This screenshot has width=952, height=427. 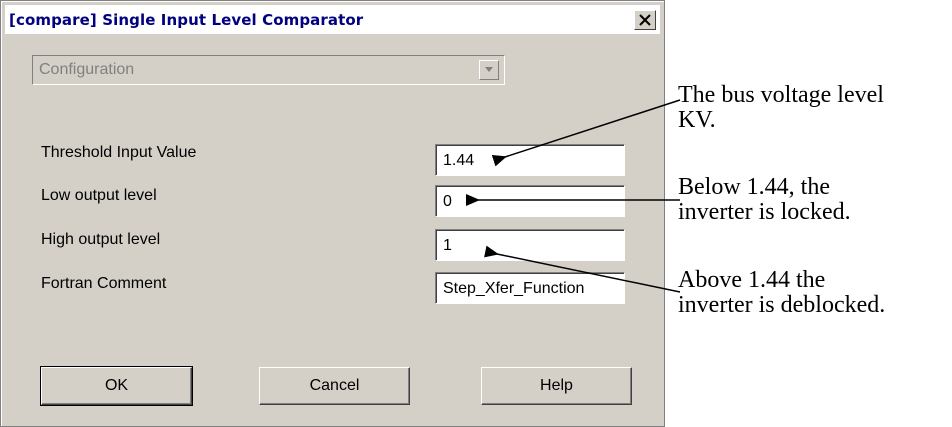 I want to click on annotation-bus-voltage-line2: KV., so click(x=697, y=120).